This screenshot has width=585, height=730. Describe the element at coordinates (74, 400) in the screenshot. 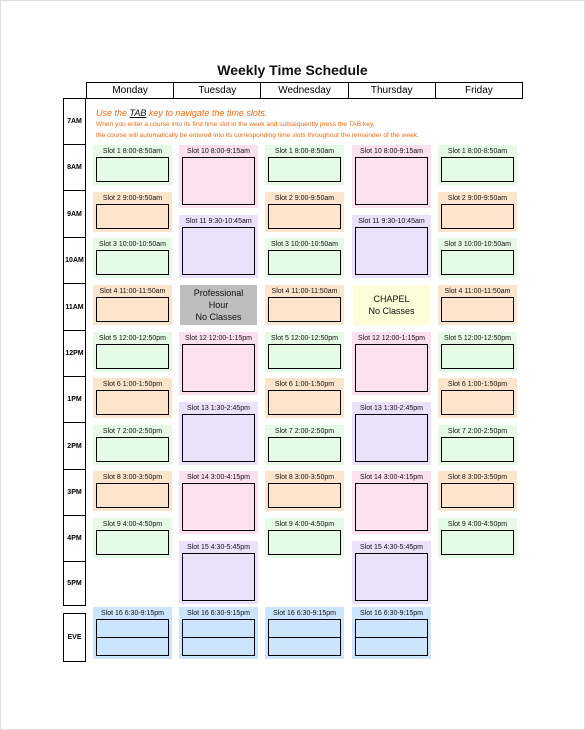

I see `time-label-1pm: 1PM` at that location.